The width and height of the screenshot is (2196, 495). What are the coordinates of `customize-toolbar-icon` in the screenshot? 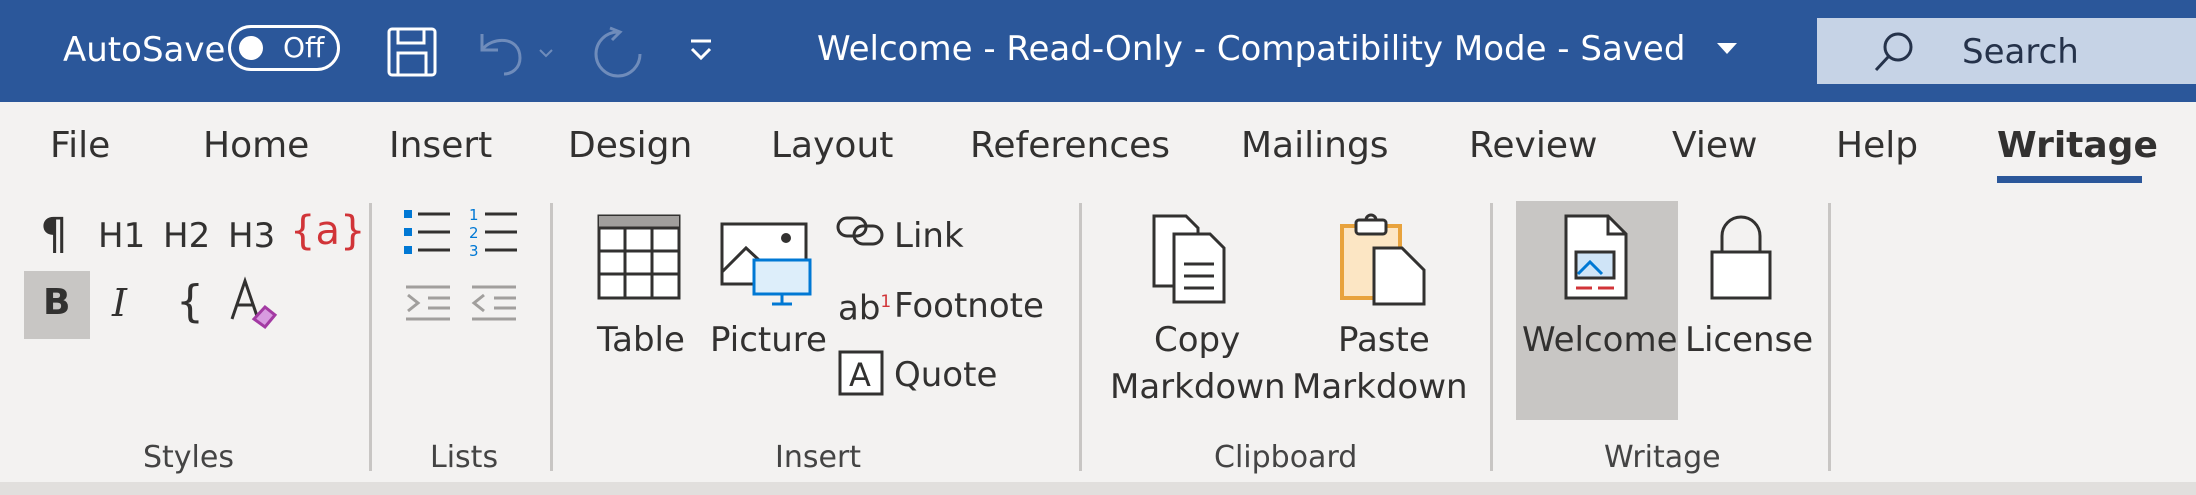 It's located at (701, 51).